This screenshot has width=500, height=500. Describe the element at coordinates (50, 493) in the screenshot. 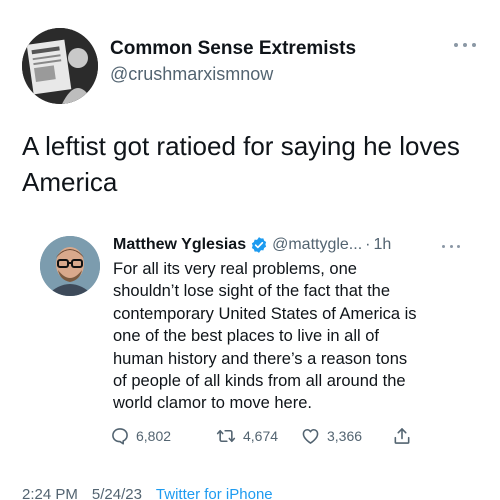

I see `post-time: 2:24 PM` at that location.